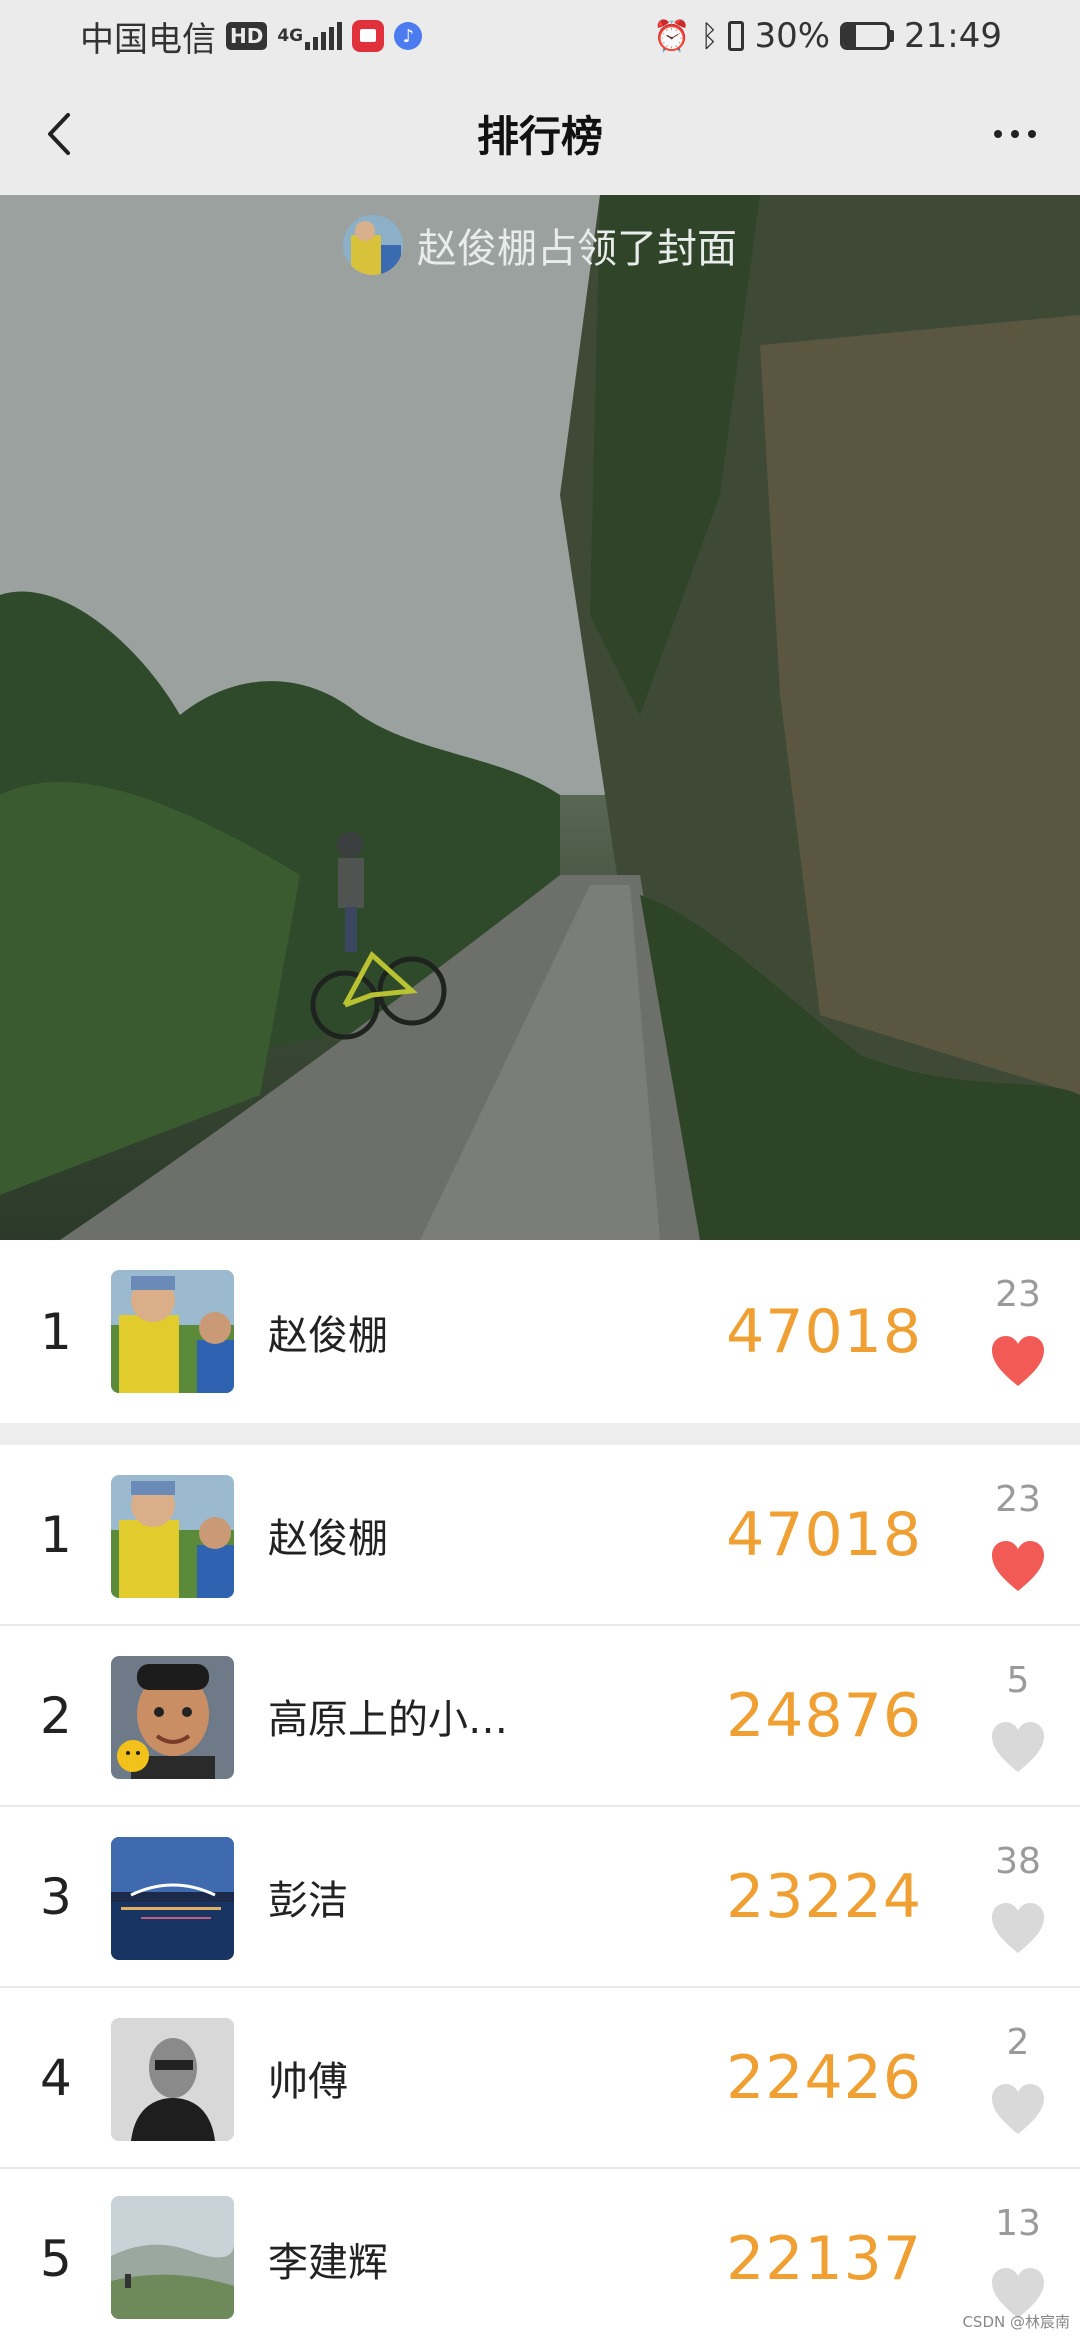 This screenshot has width=1080, height=2340. I want to click on music-notification-icon: ♪, so click(408, 36).